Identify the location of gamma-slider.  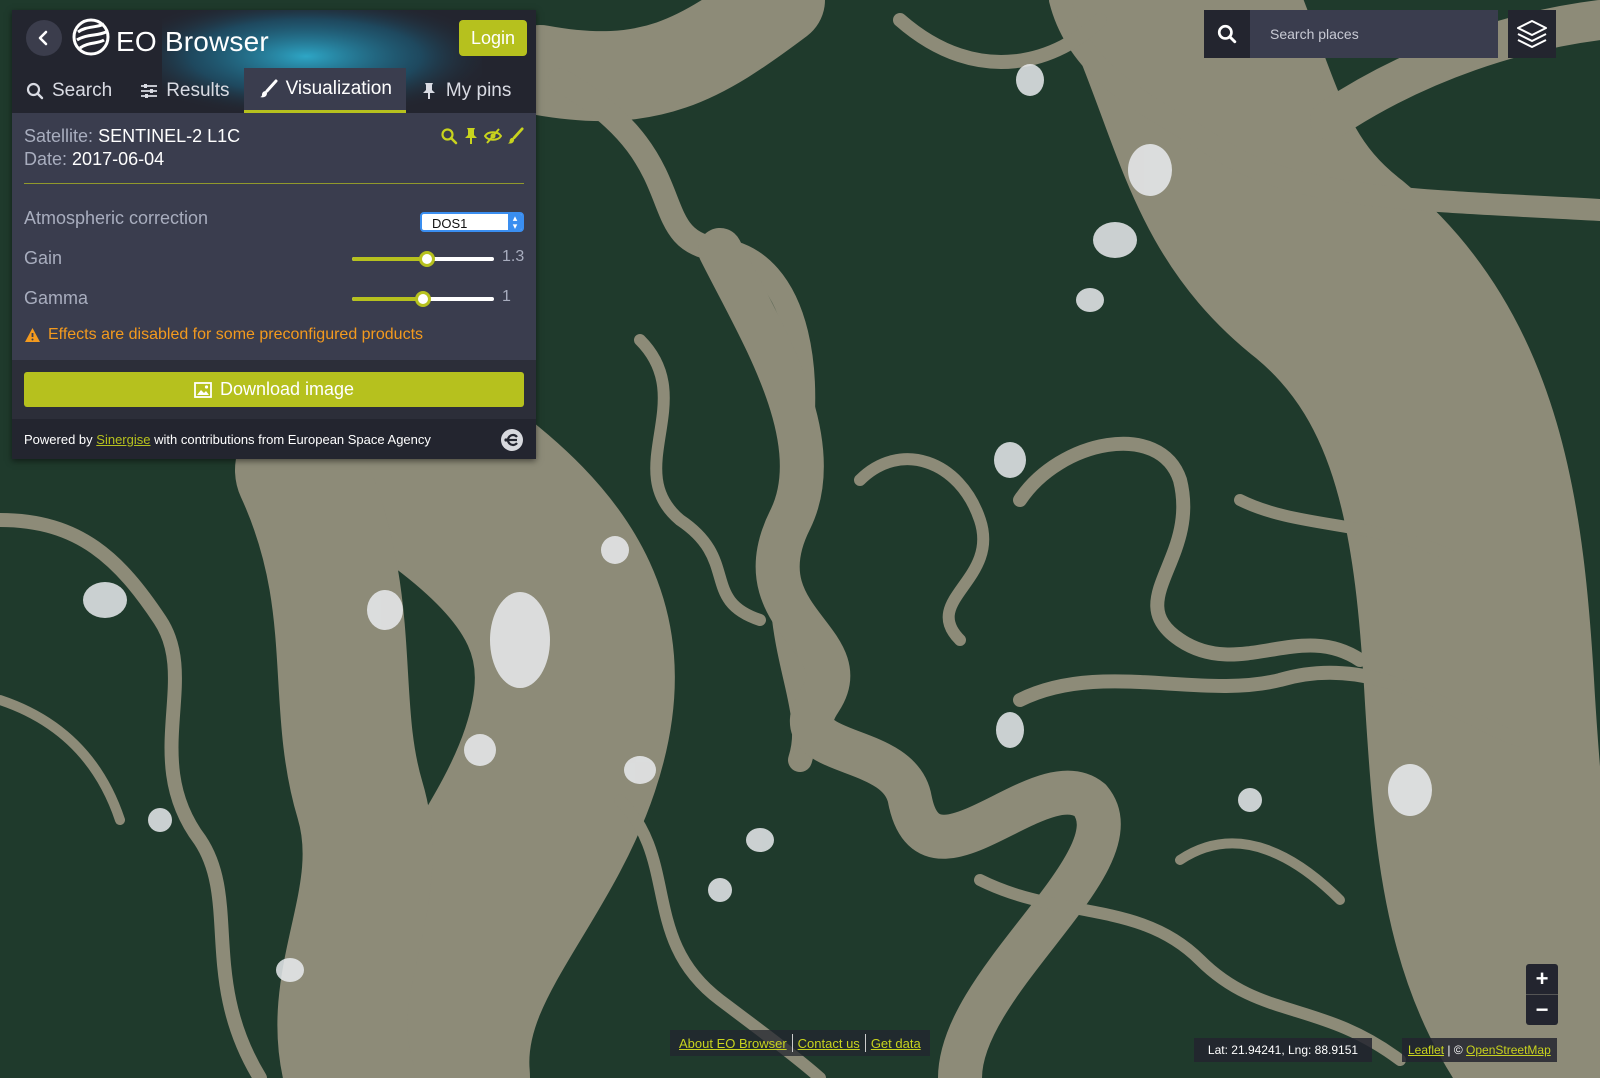
(423, 299).